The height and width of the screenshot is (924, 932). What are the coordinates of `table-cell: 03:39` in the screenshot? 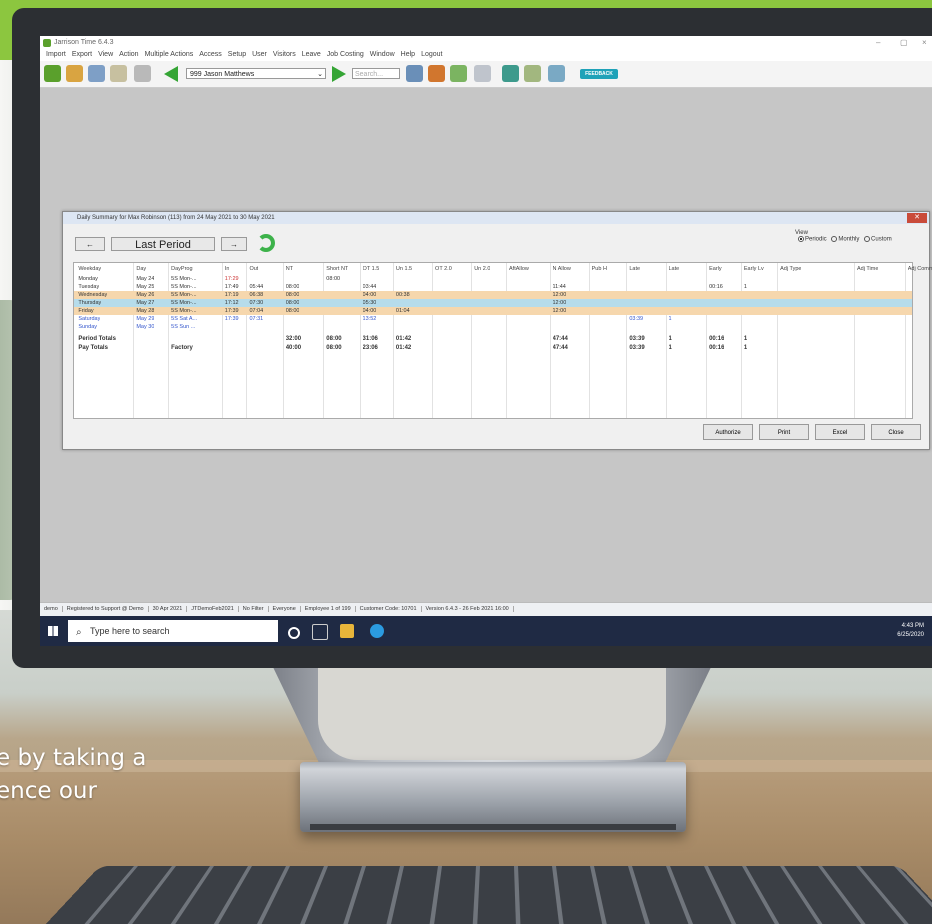 It's located at (637, 348).